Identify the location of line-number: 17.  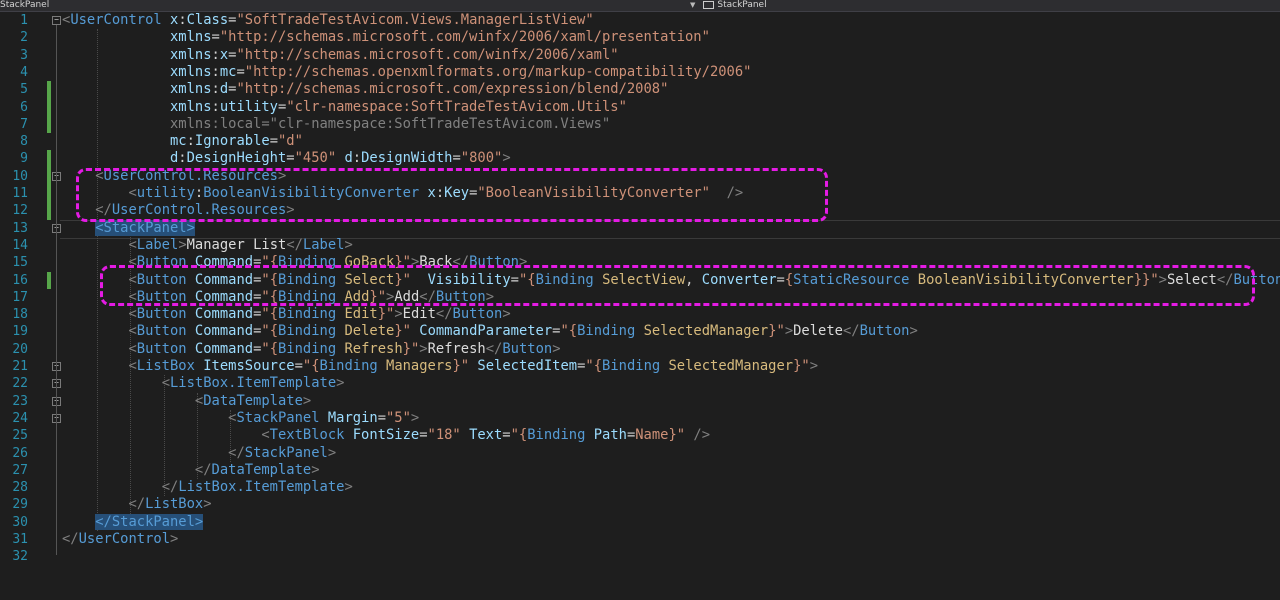
(20, 297).